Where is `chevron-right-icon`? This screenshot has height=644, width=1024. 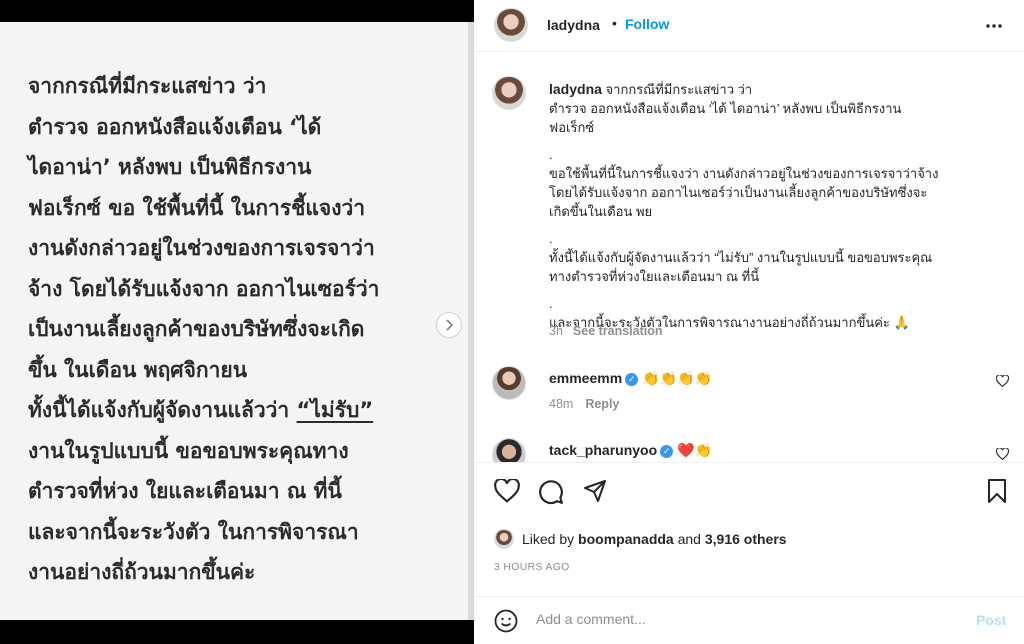
chevron-right-icon is located at coordinates (449, 325).